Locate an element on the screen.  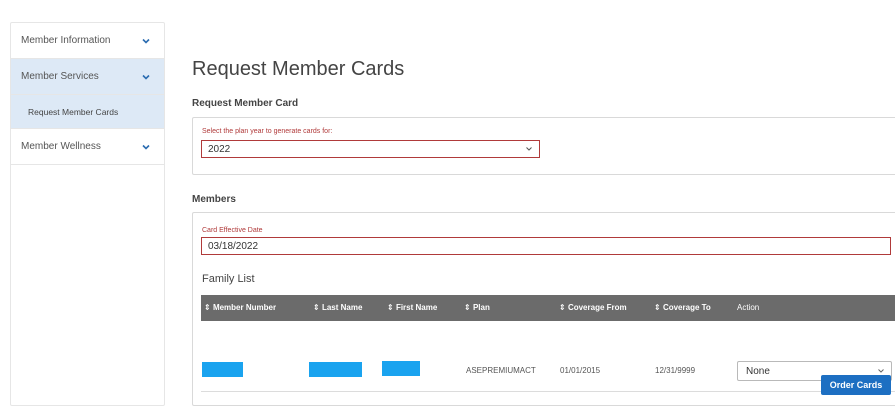
plan-year-select: 2022 is located at coordinates (370, 149).